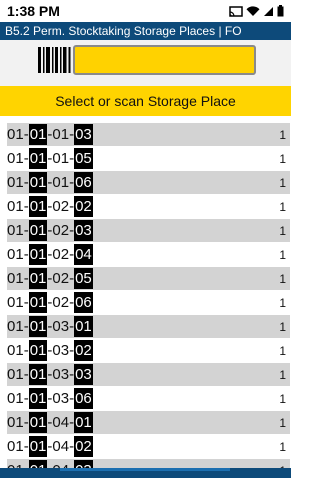 The height and width of the screenshot is (478, 320). Describe the element at coordinates (50, 183) in the screenshot. I see `storage-place-code: 01-01-01-06` at that location.